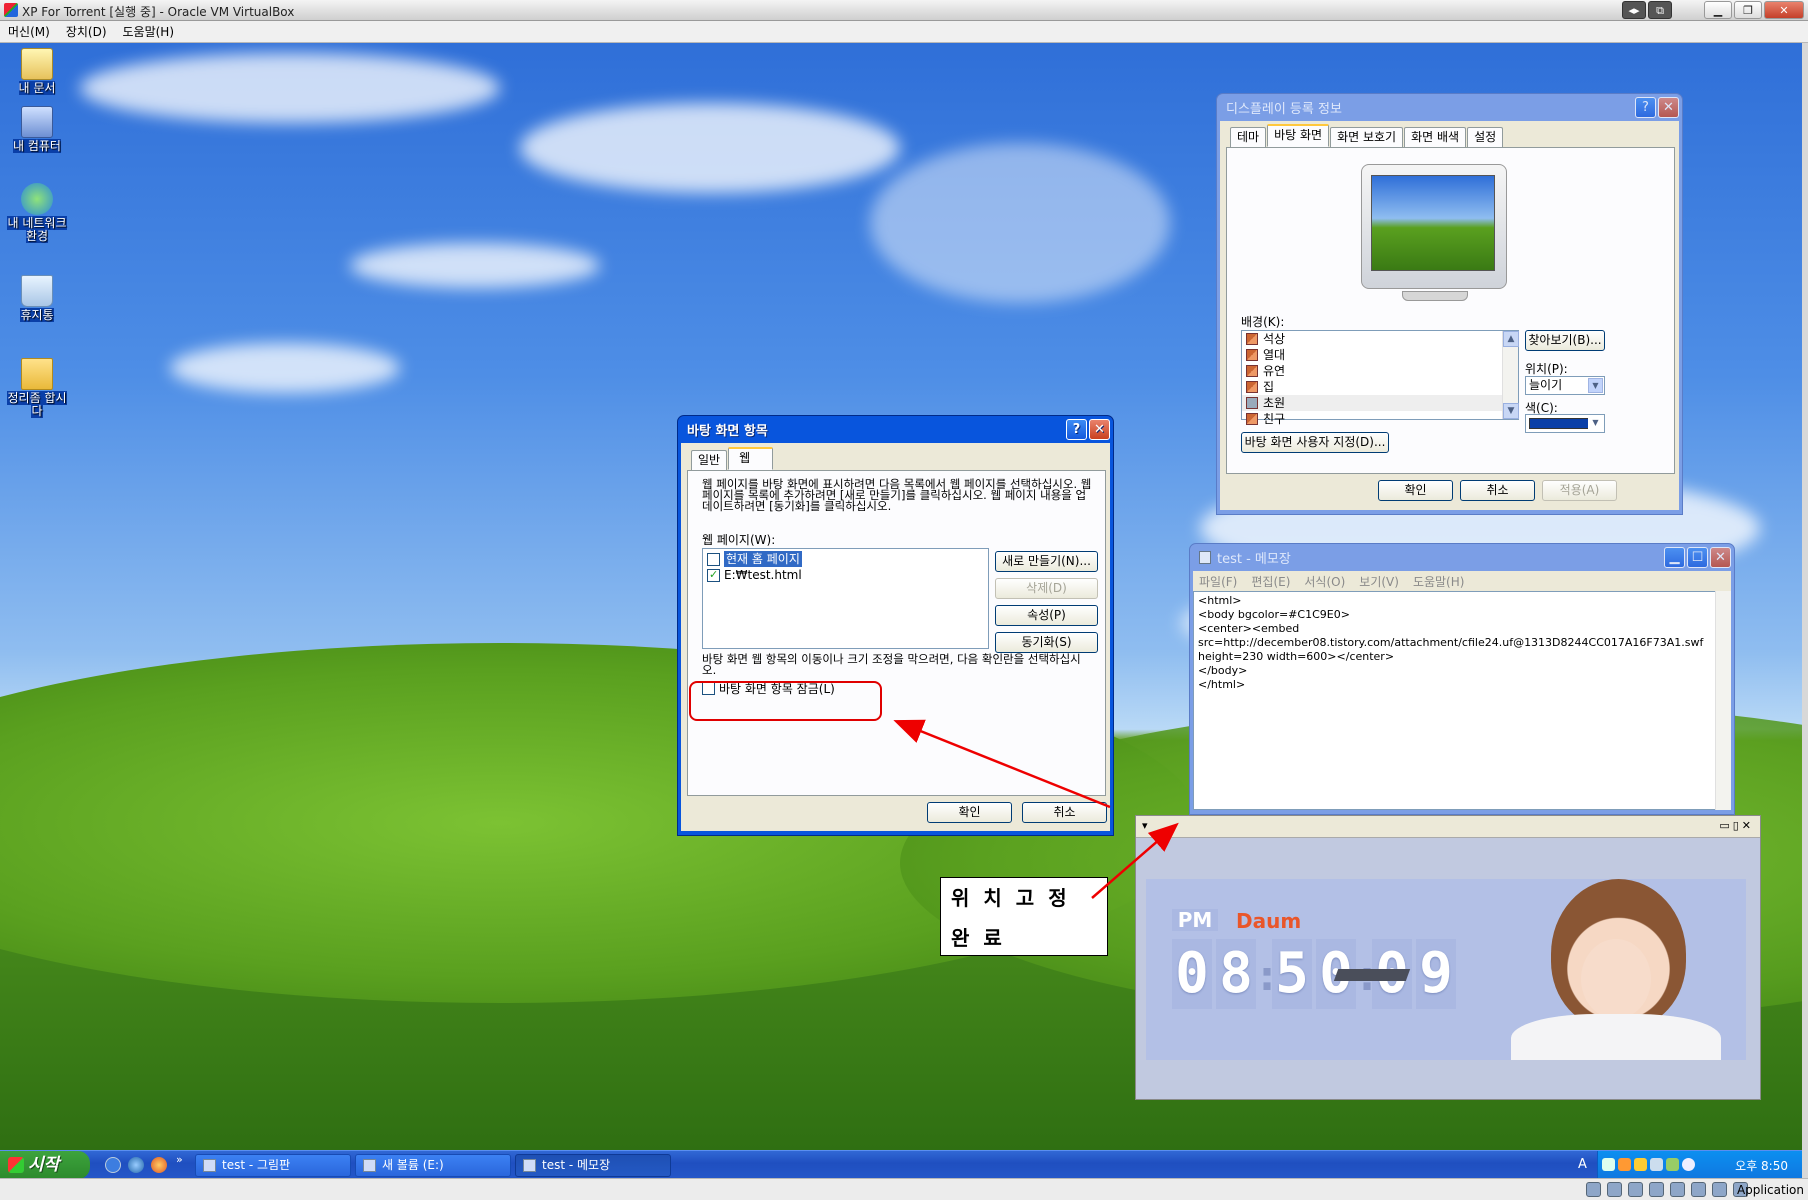 This screenshot has width=1808, height=1200. Describe the element at coordinates (1688, 1164) in the screenshot. I see `settings-icon` at that location.